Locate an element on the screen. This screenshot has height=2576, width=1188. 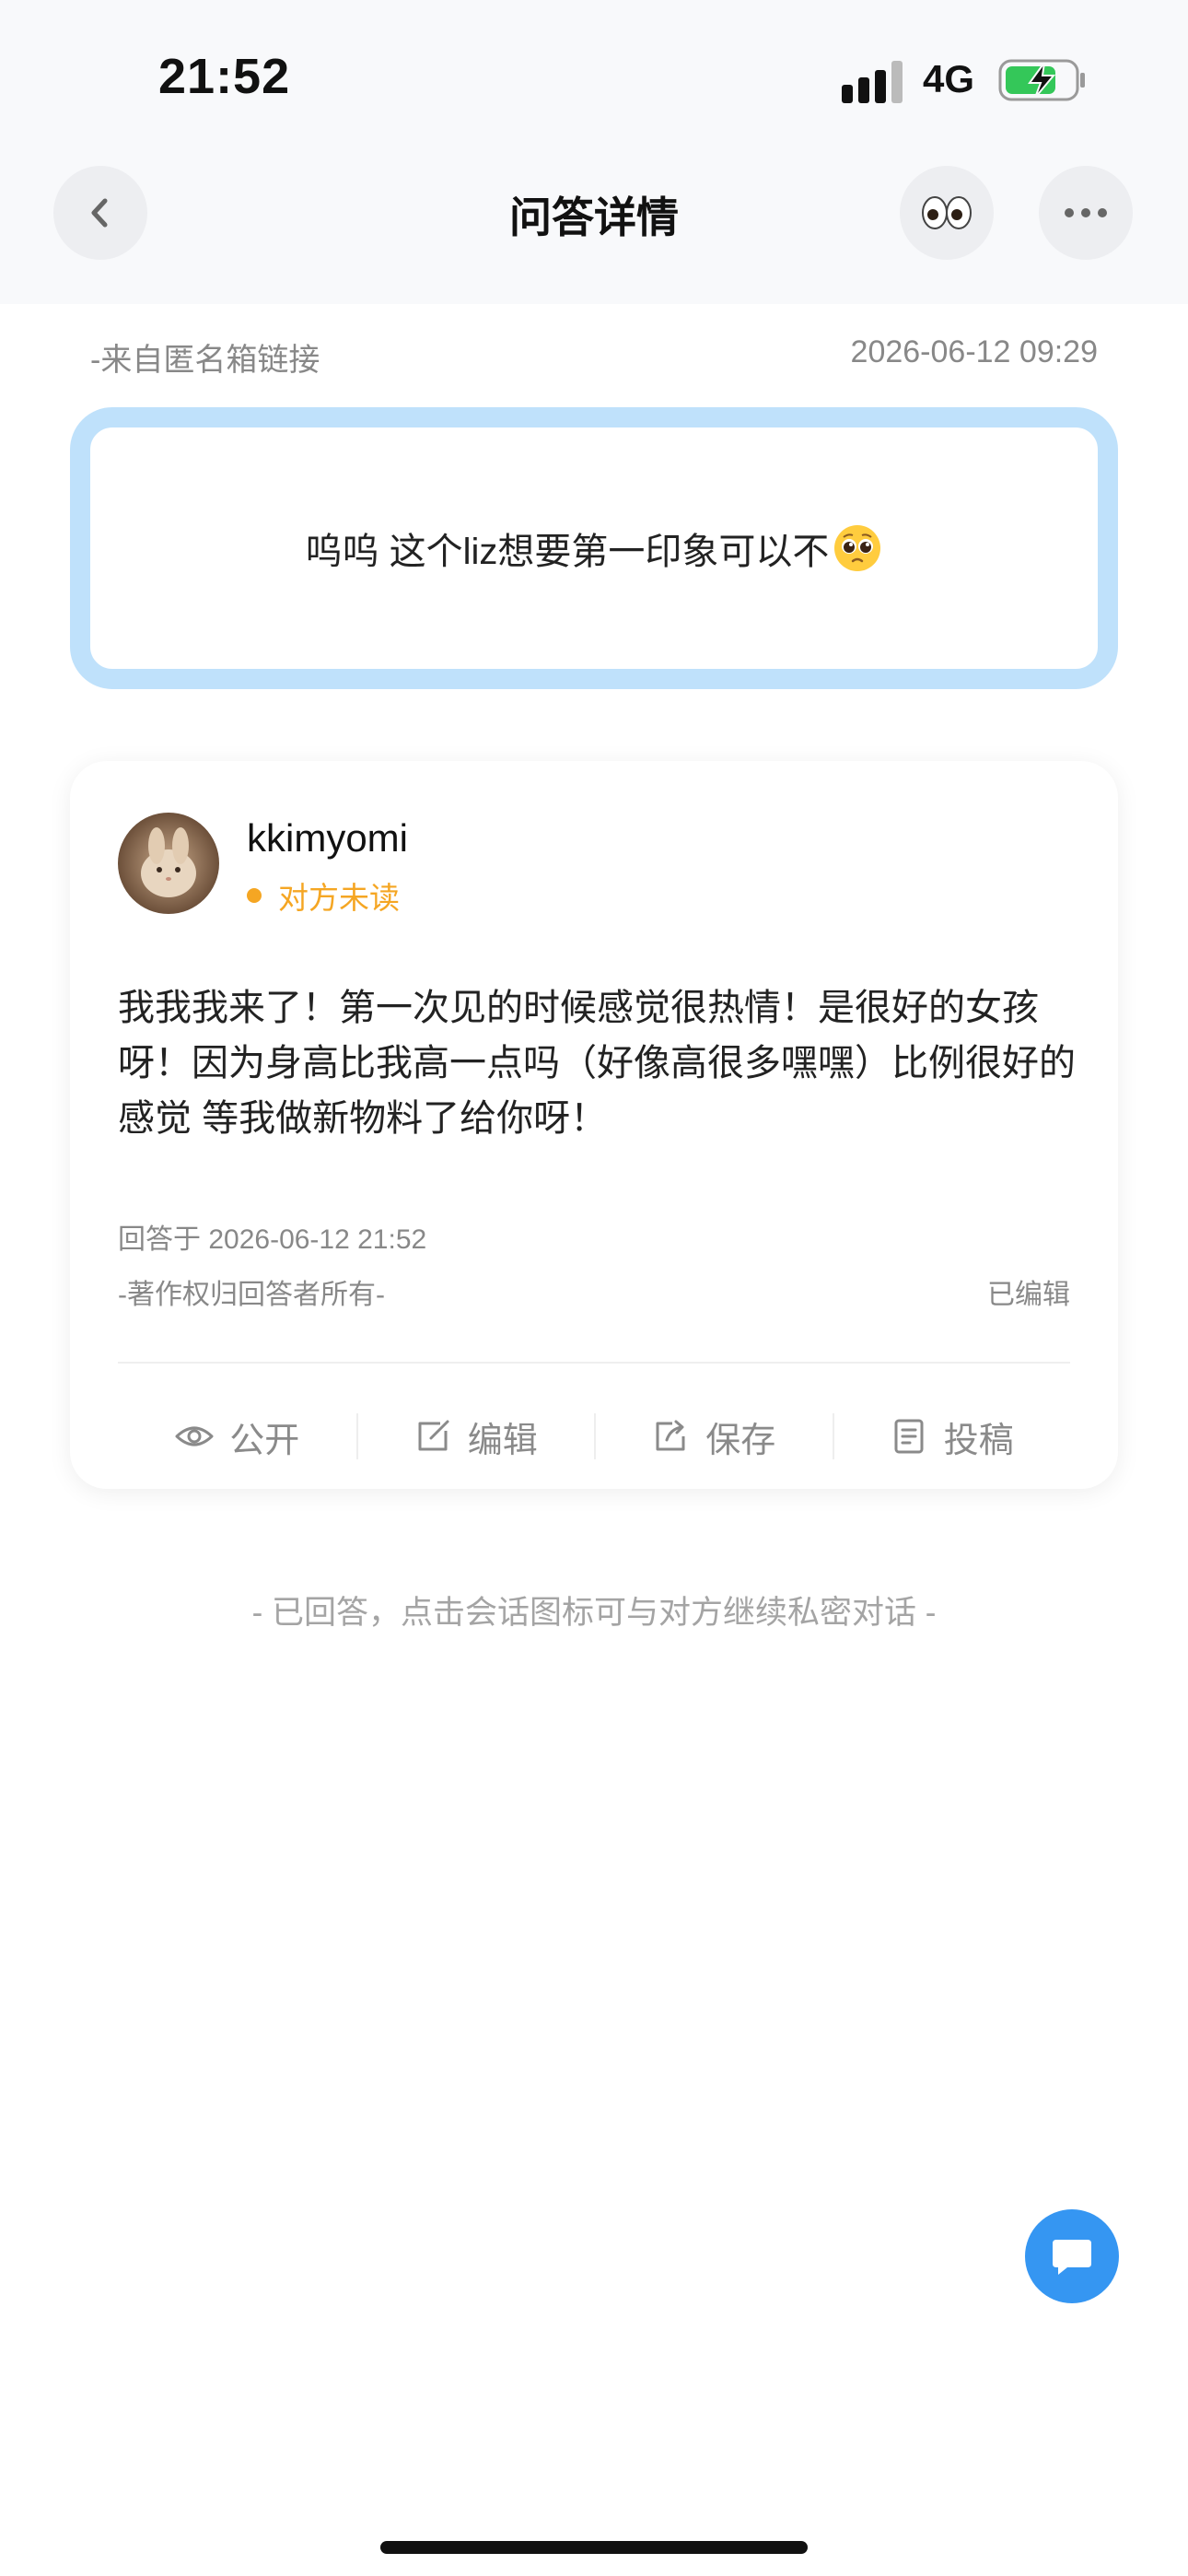
more-dots-icon is located at coordinates (1086, 212).